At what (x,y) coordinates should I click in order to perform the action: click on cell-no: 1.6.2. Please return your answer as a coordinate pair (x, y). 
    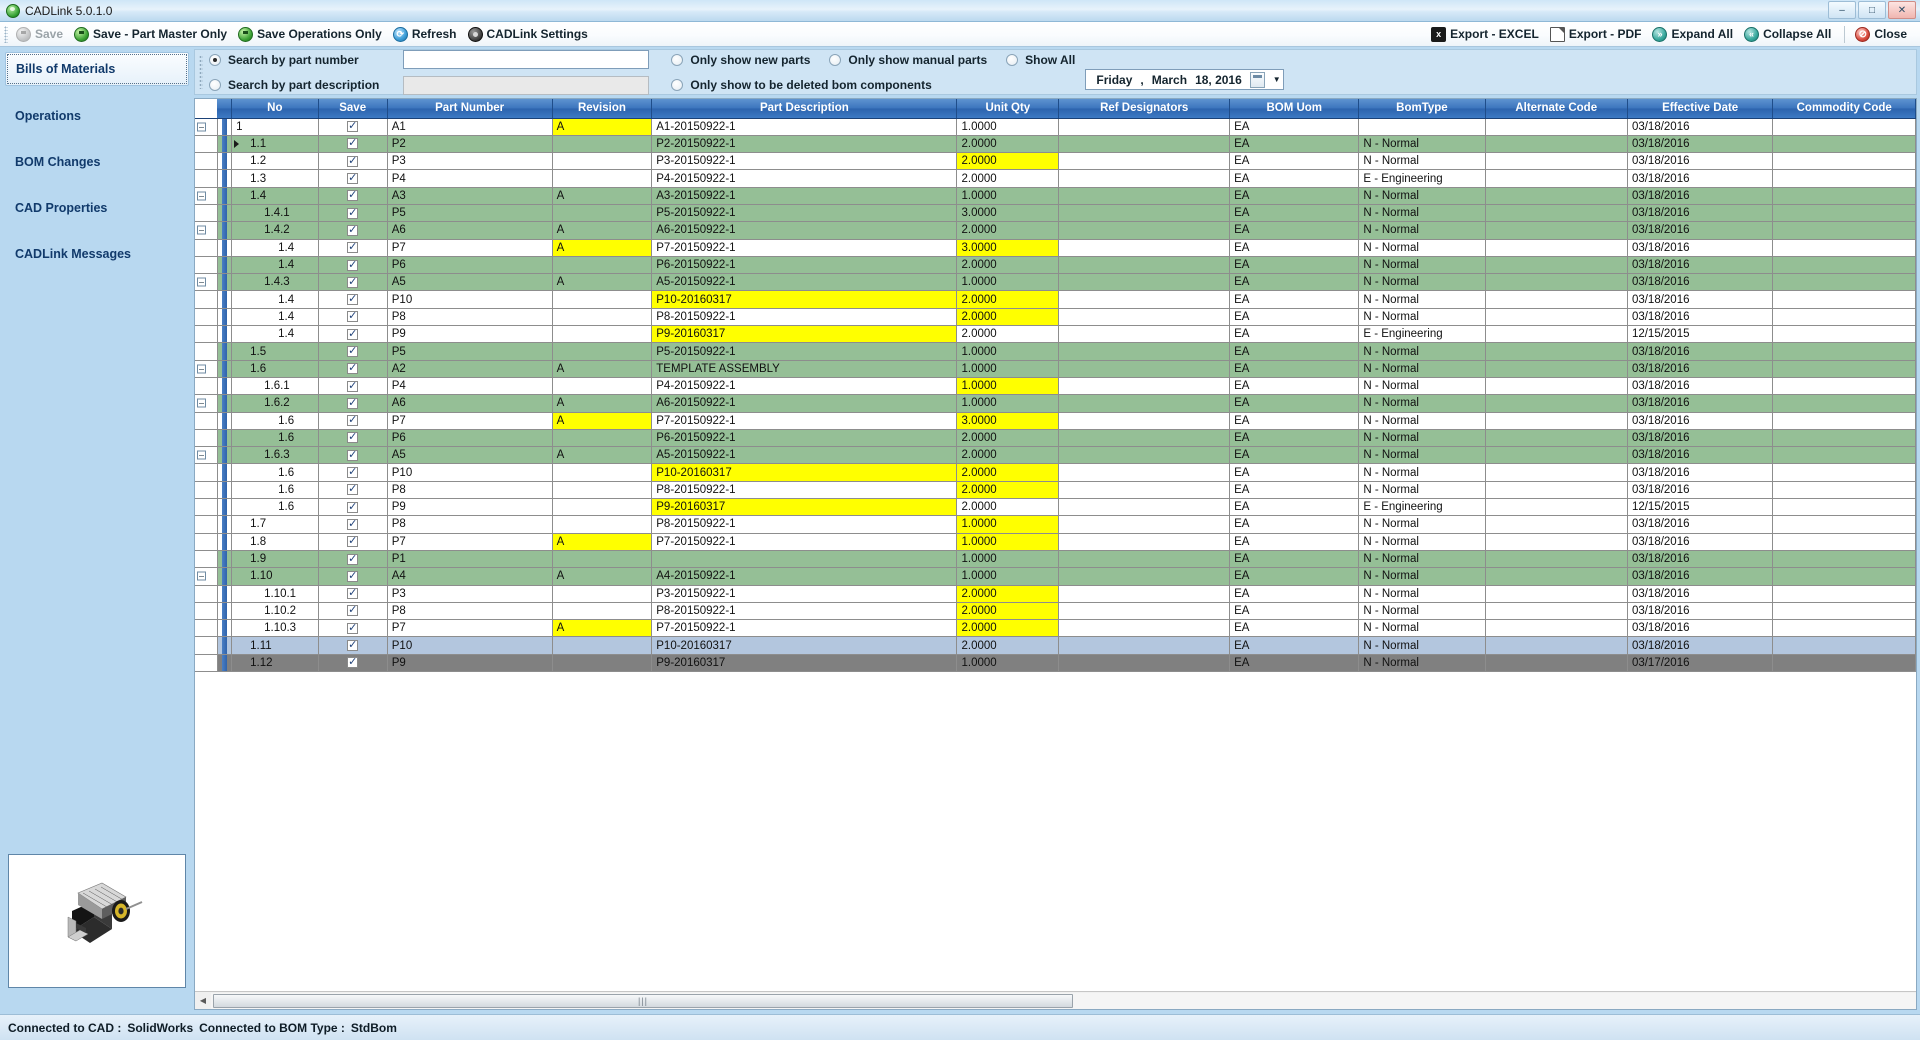
    Looking at the image, I should click on (275, 403).